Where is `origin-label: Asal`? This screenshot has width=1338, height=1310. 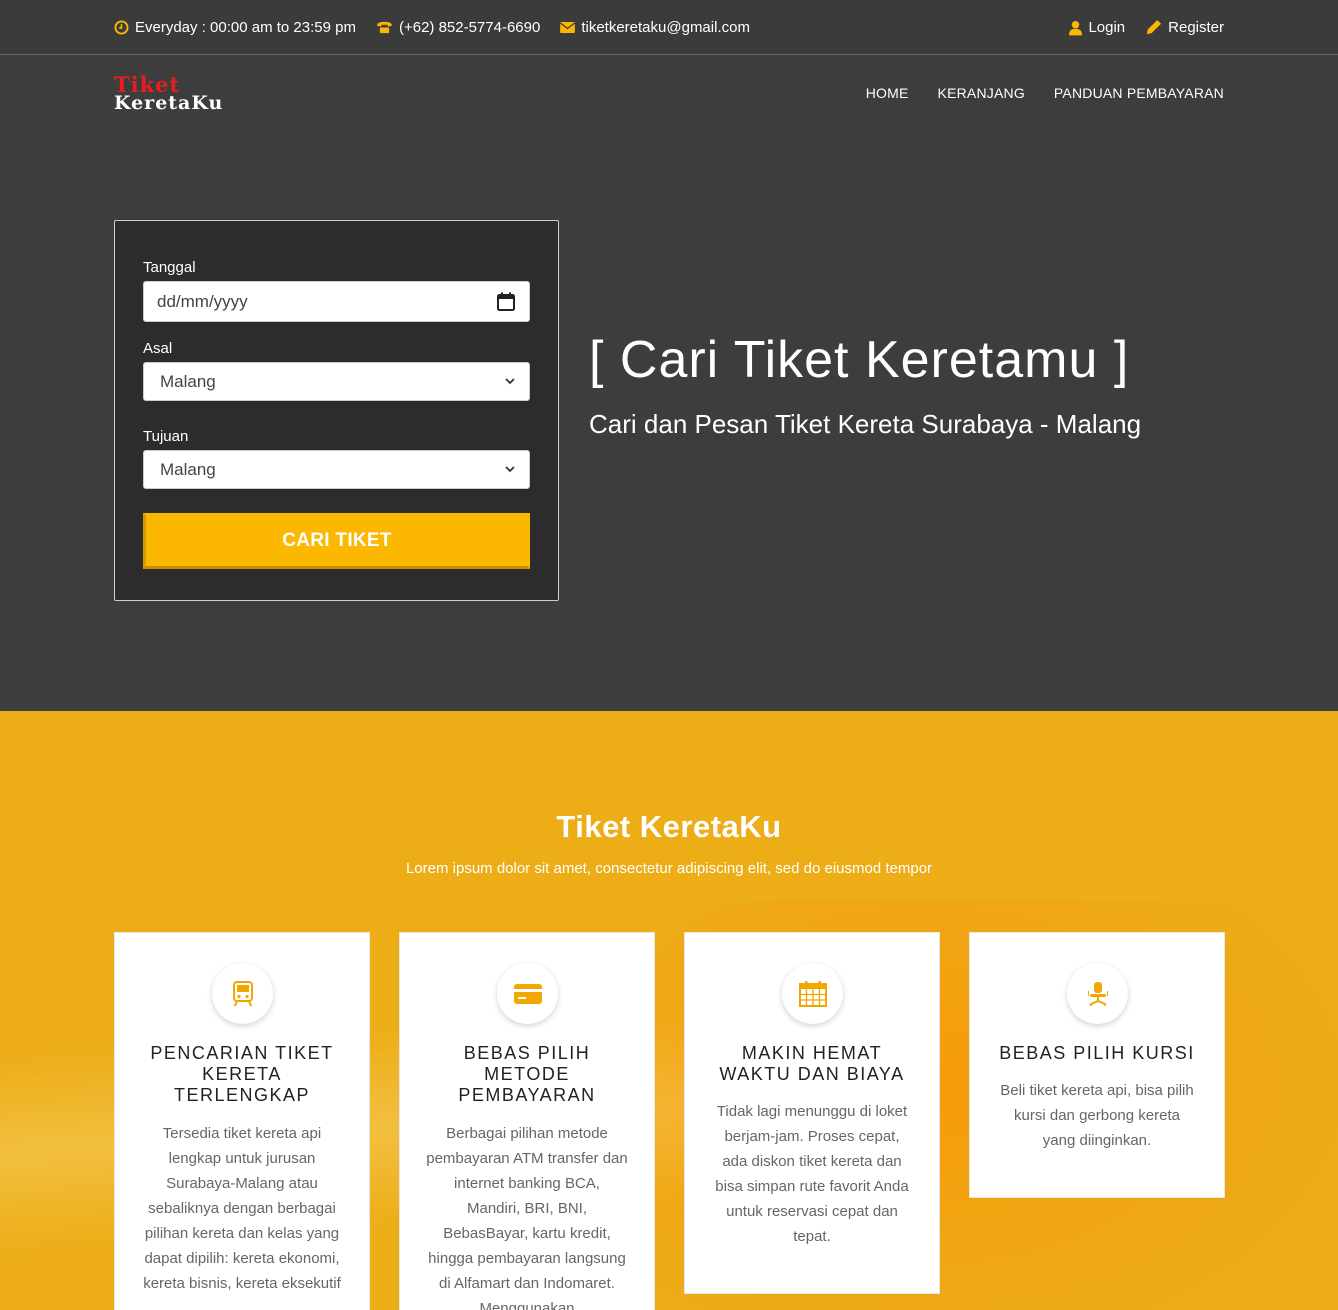 origin-label: Asal is located at coordinates (158, 348).